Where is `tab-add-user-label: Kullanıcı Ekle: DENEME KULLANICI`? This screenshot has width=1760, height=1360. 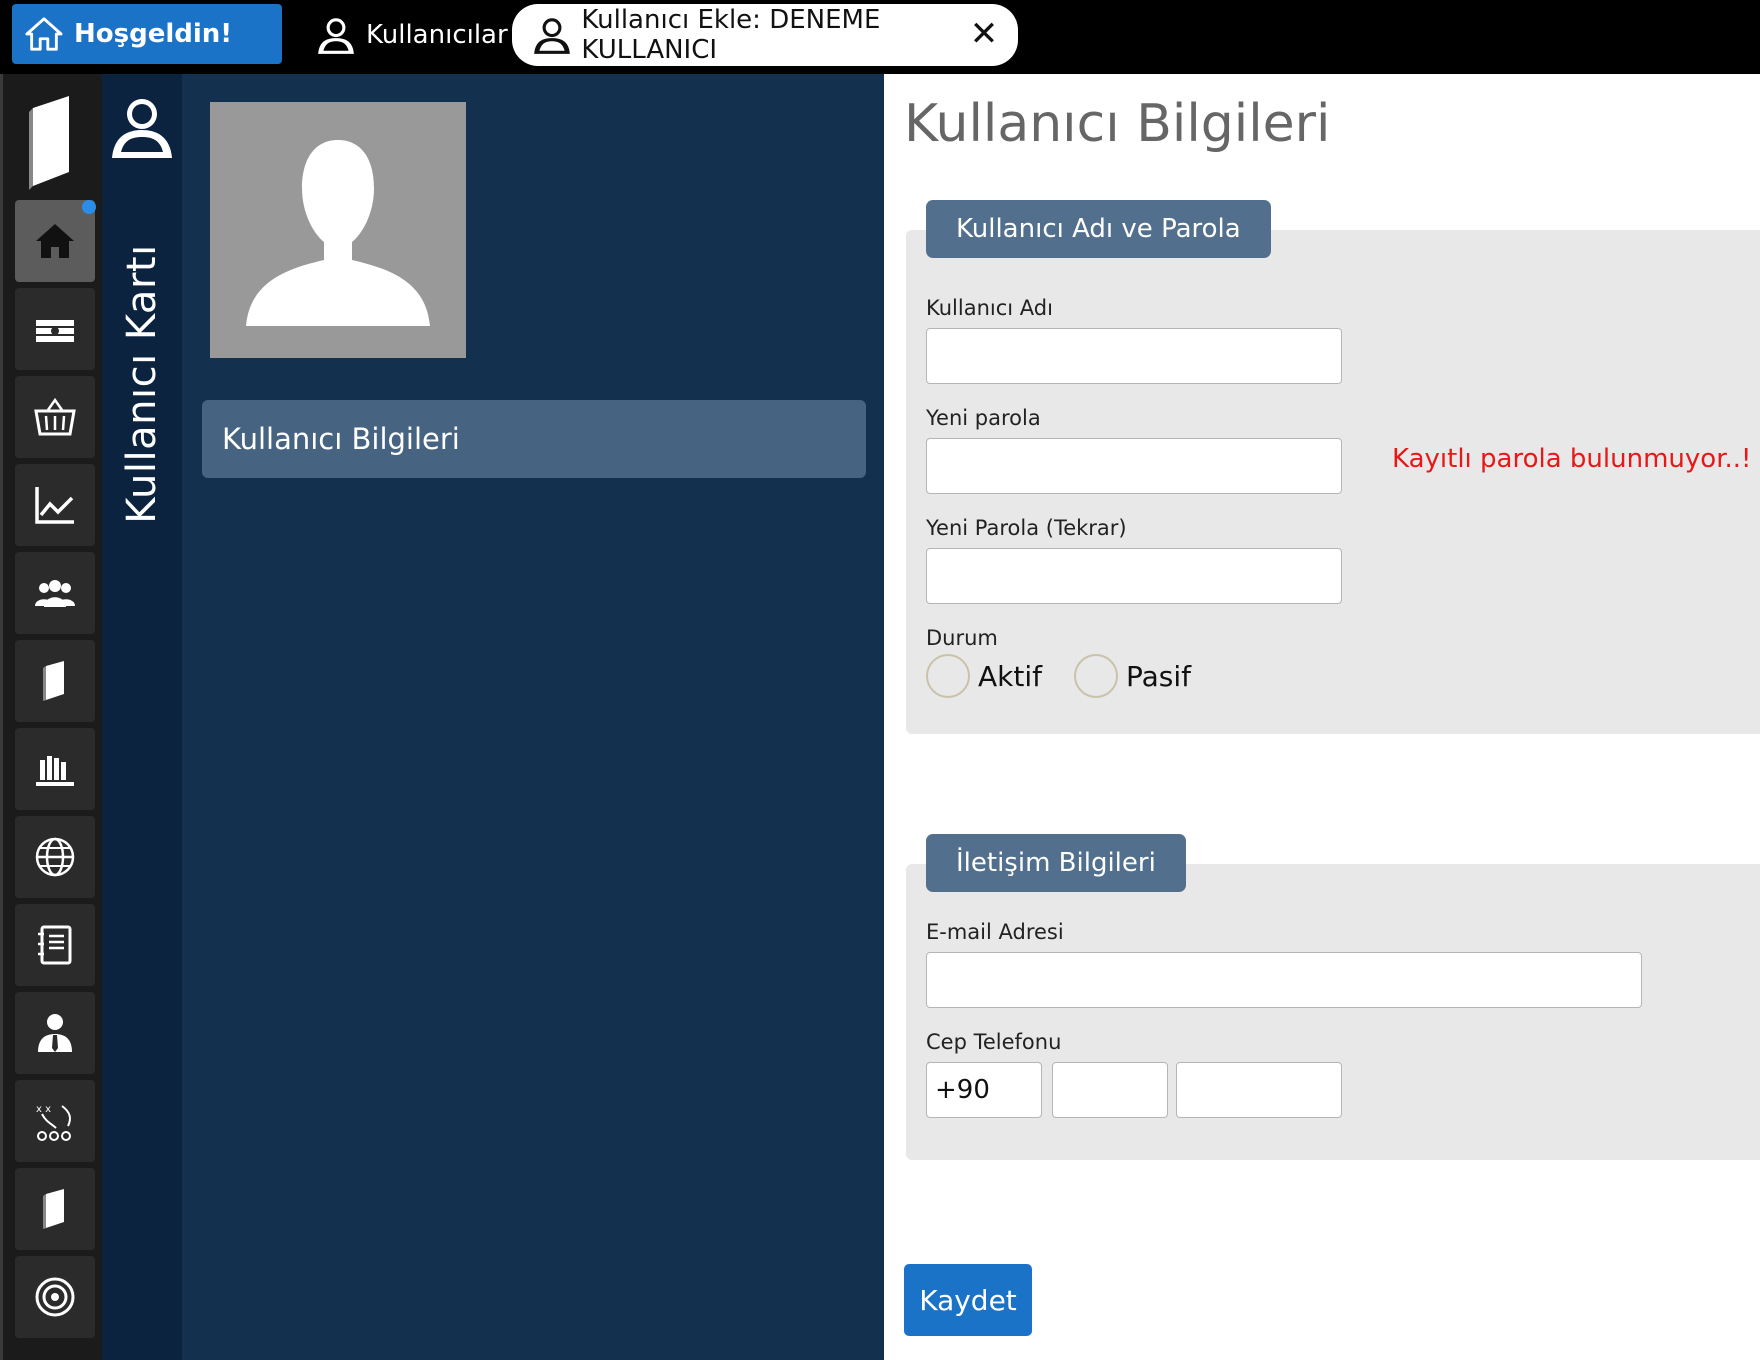
tab-add-user-label: Kullanıcı Ekle: DENEME KULLANICI is located at coordinates (731, 35).